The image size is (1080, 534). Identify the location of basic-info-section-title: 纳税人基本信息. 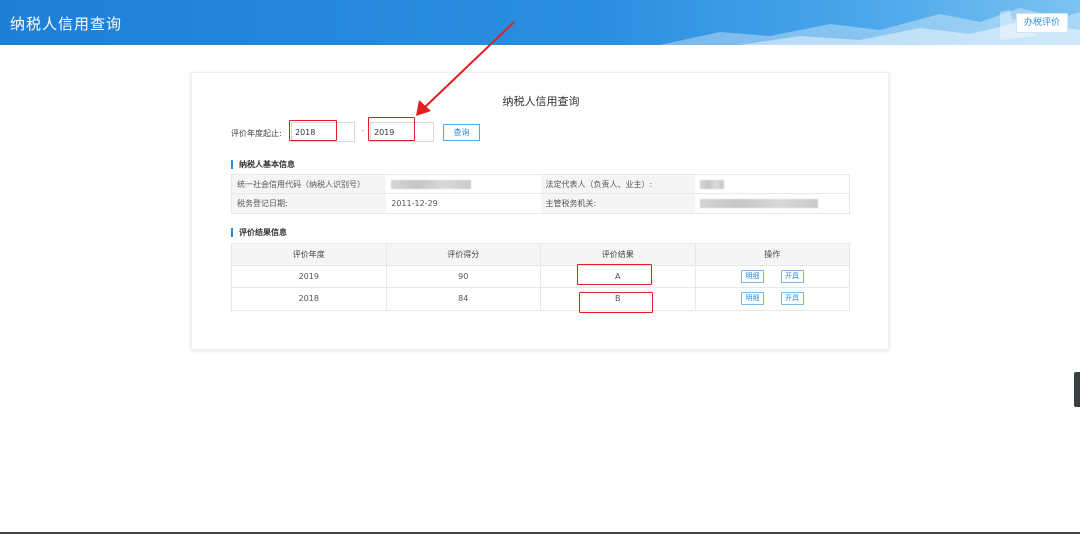
(263, 164).